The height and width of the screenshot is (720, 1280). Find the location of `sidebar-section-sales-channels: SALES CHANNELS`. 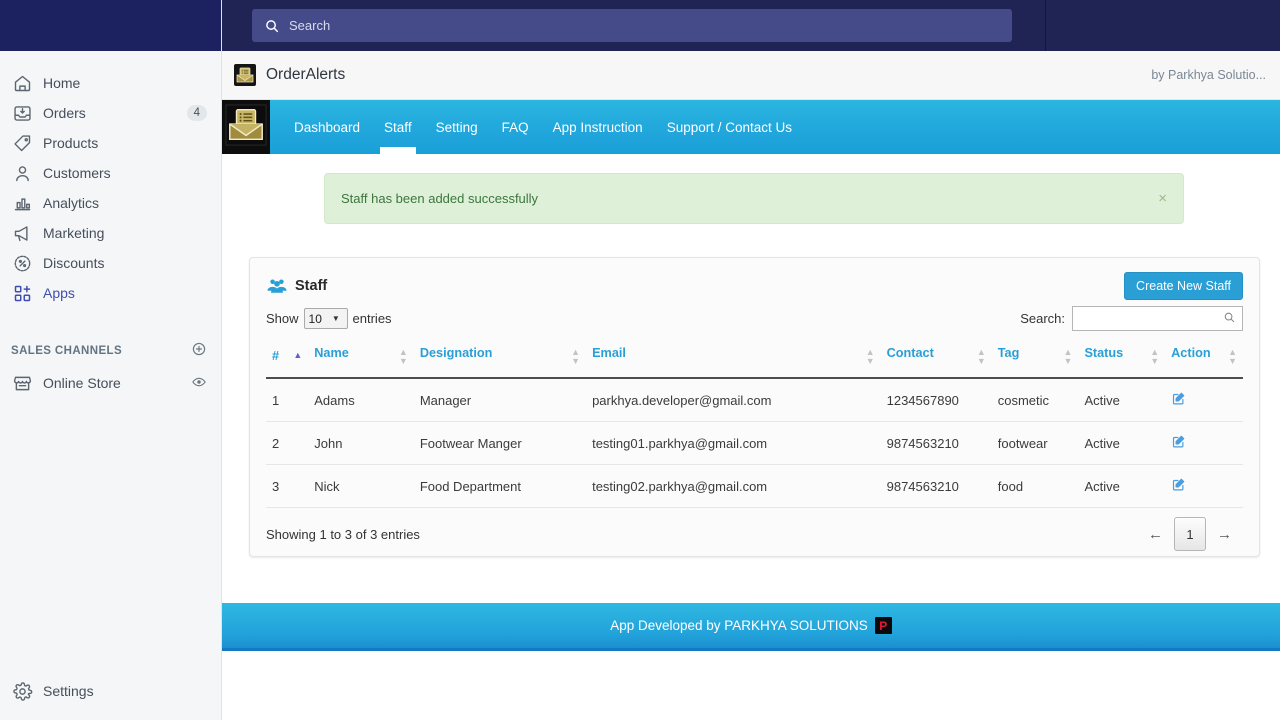

sidebar-section-sales-channels: SALES CHANNELS is located at coordinates (110, 351).